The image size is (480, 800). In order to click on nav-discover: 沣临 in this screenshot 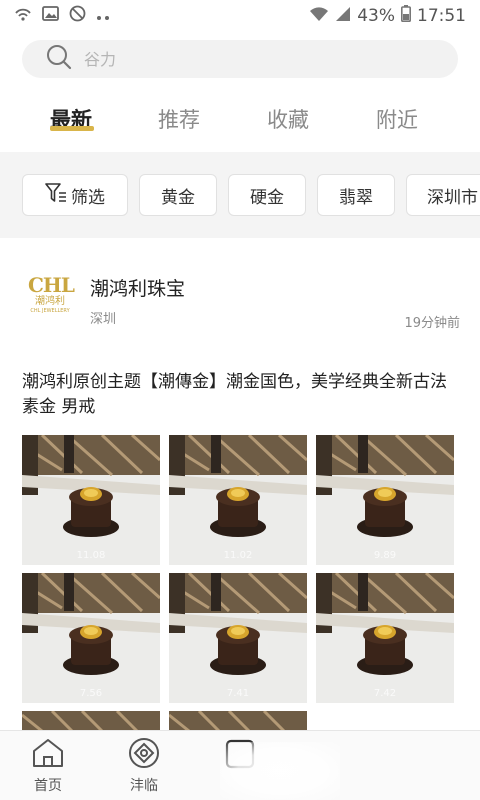, I will do `click(144, 766)`.